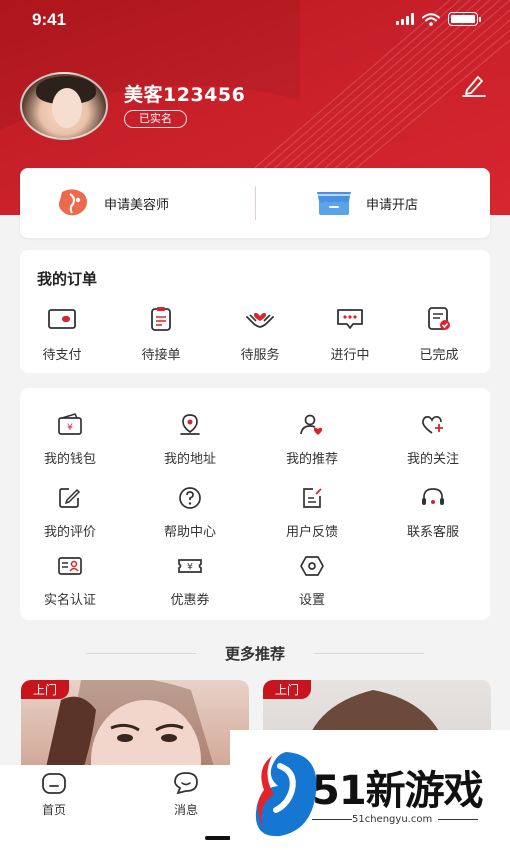 The image size is (510, 850). What do you see at coordinates (350, 334) in the screenshot?
I see `order-in-progress: 进行中` at bounding box center [350, 334].